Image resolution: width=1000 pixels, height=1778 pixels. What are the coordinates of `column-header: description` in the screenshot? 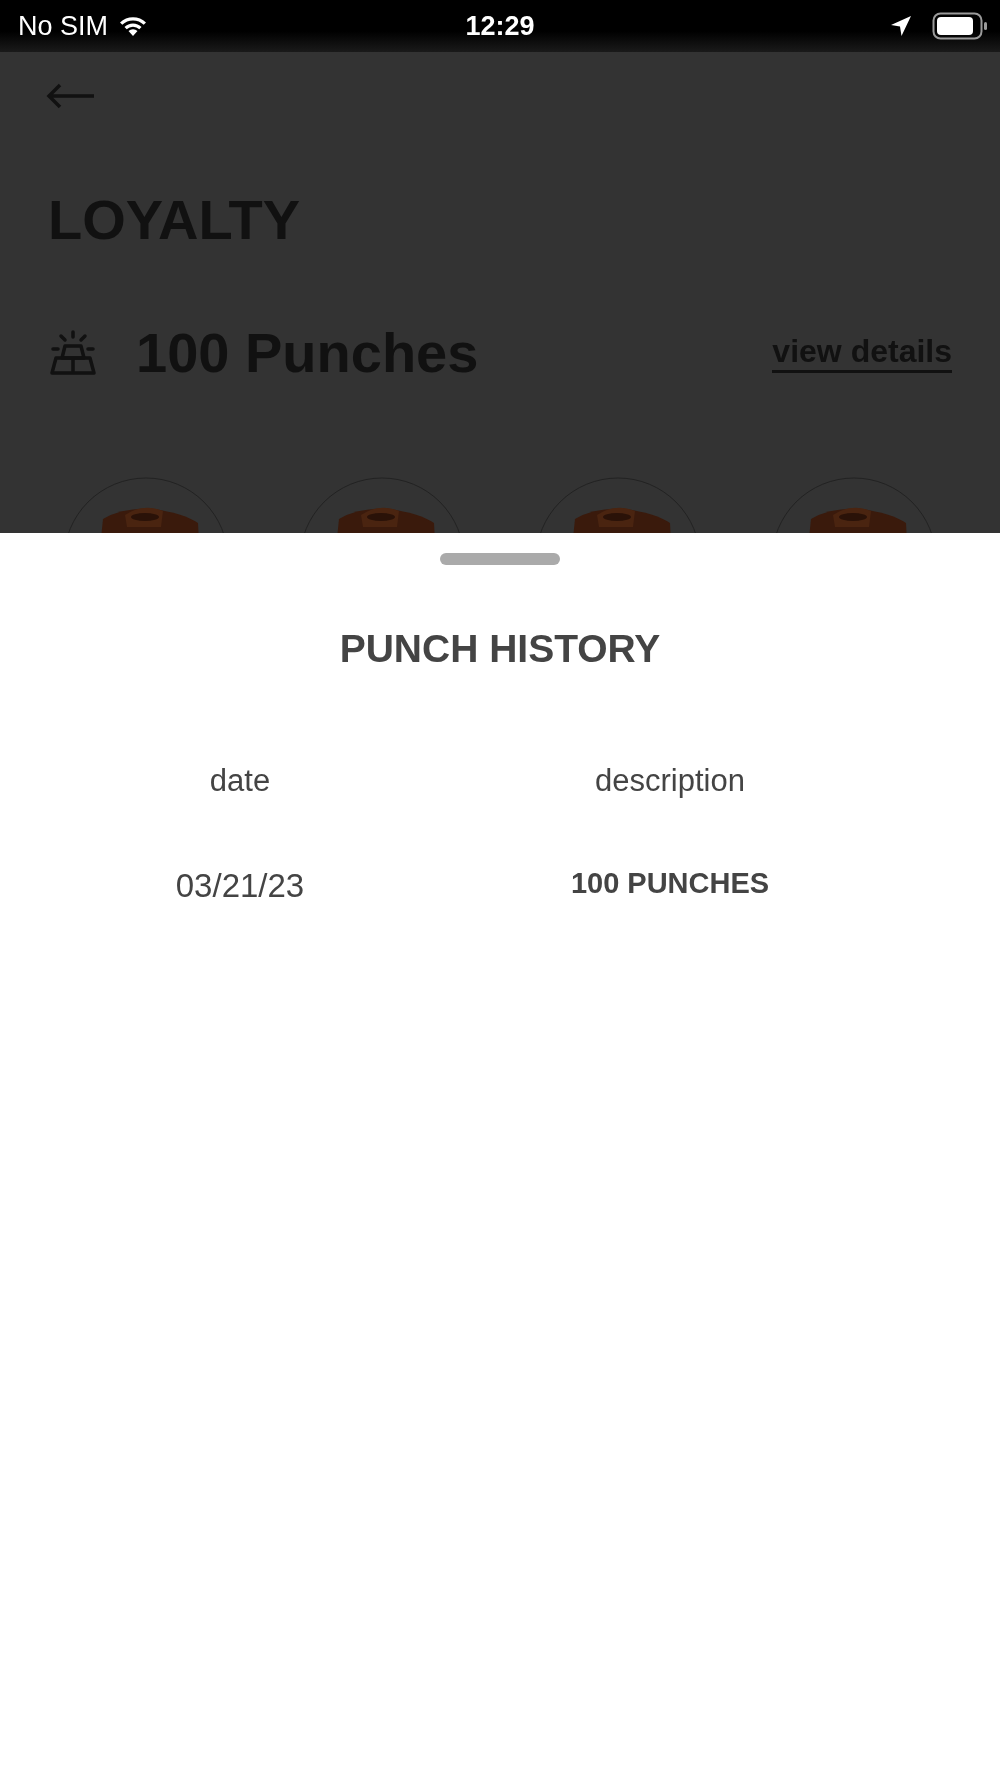 It's located at (670, 781).